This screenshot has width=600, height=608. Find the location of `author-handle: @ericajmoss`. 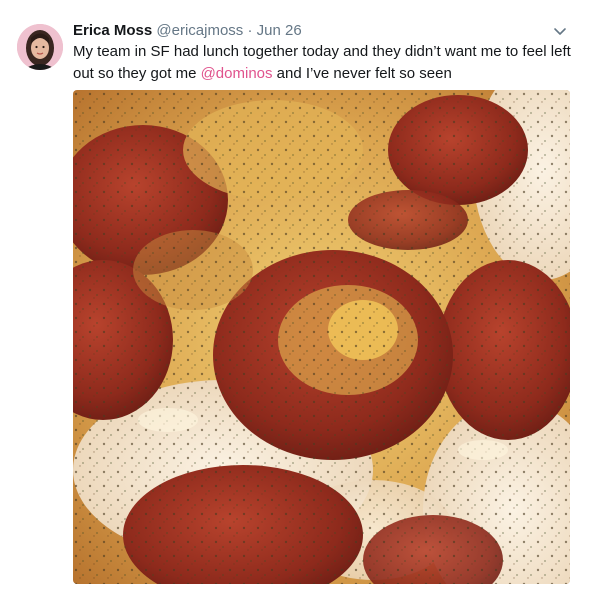

author-handle: @ericajmoss is located at coordinates (199, 30).